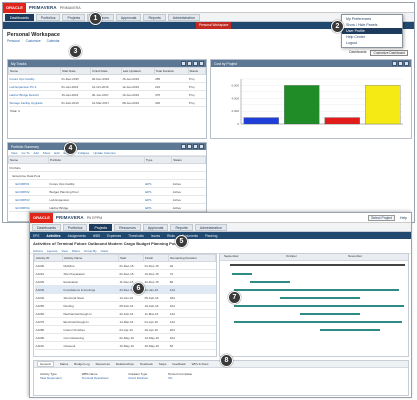  I want to click on subnav-wbs: WBS, so click(96, 236).